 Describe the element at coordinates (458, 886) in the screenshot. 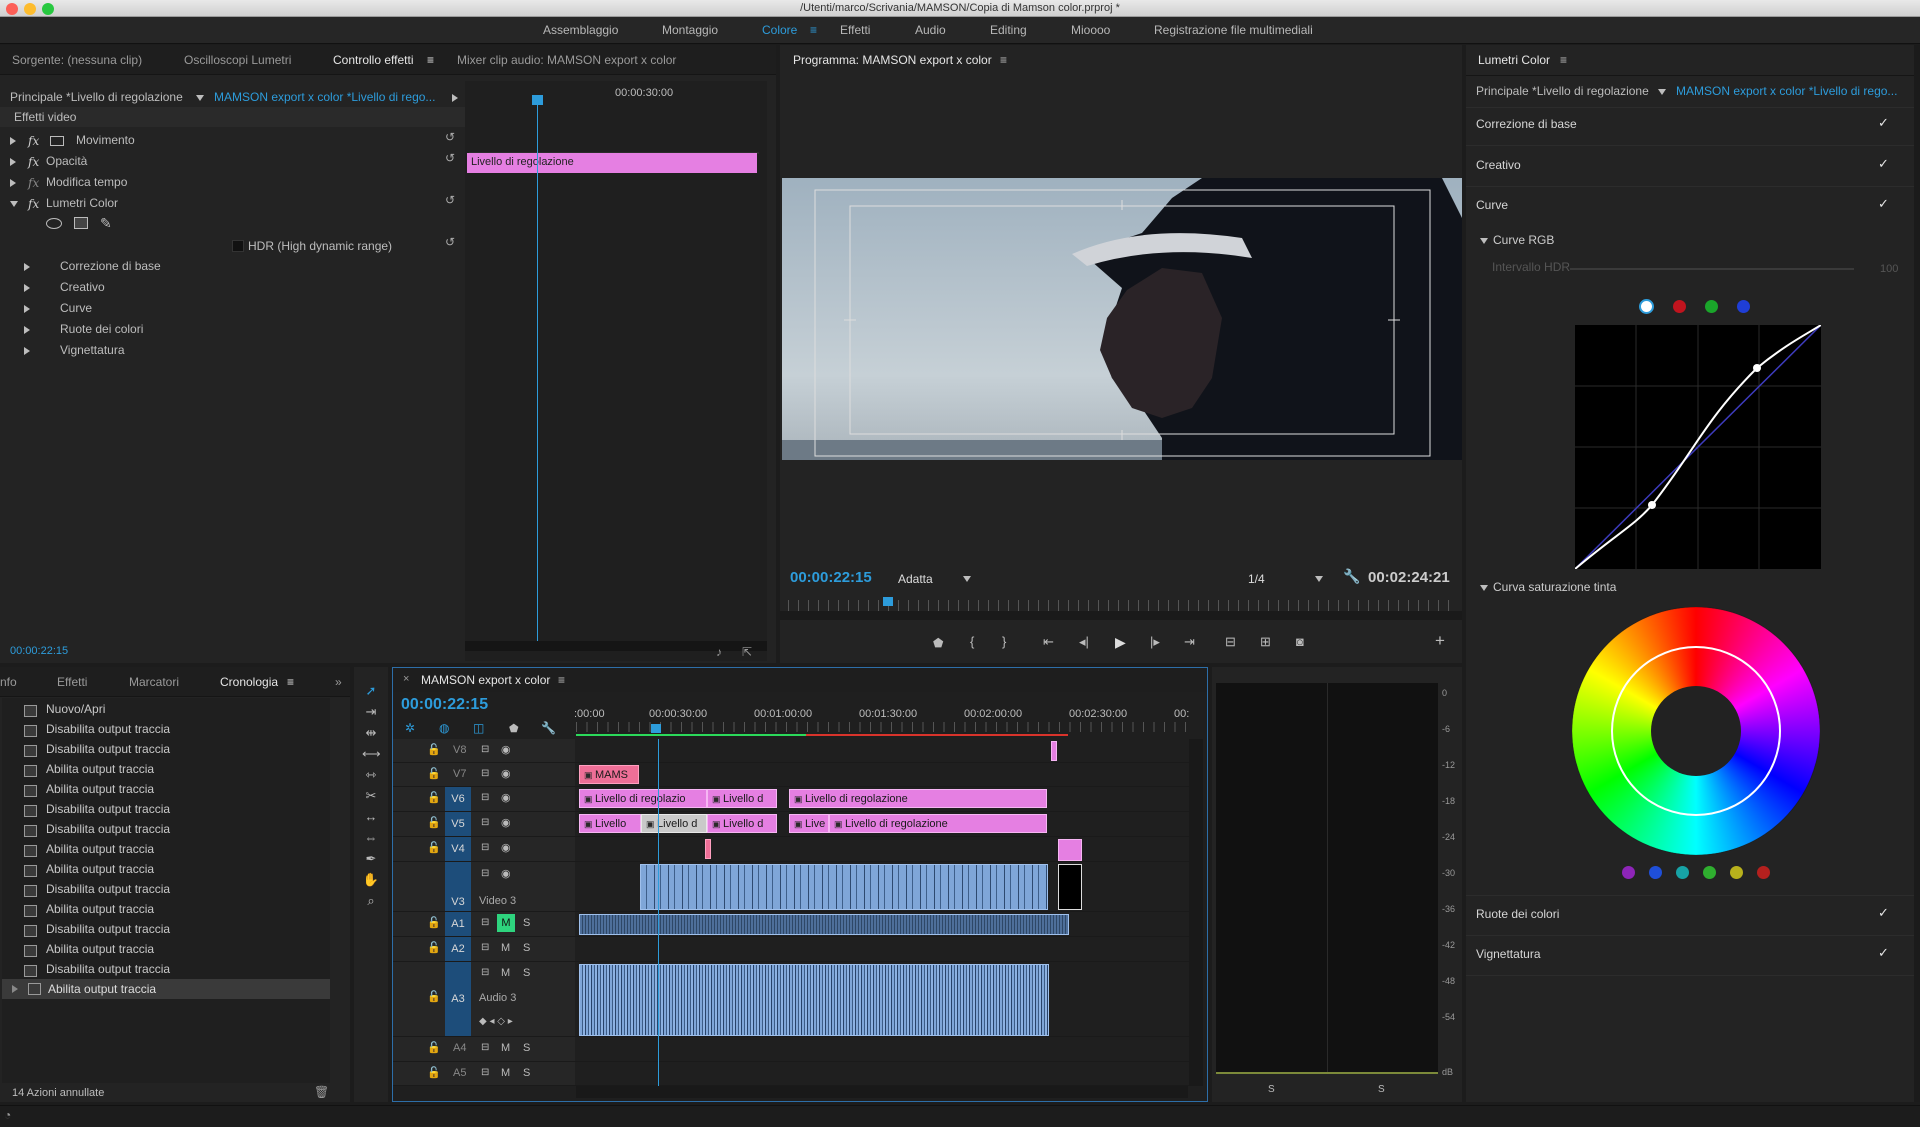

I see `track-label: V3` at that location.